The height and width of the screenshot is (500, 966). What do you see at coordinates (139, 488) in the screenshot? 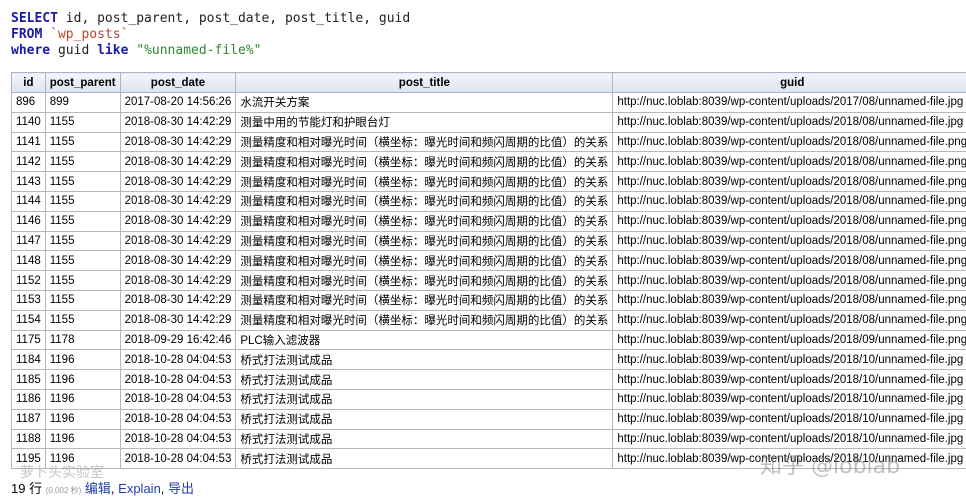
I see `explain-link: Explain` at bounding box center [139, 488].